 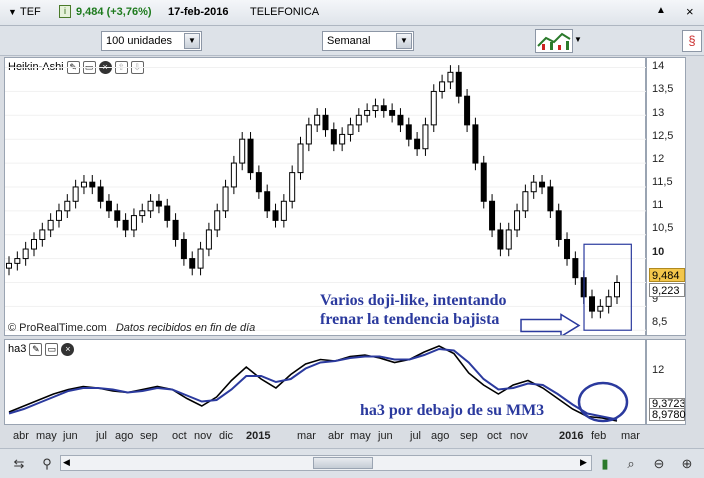 What do you see at coordinates (661, 10) in the screenshot?
I see `collapse-icon: ▲` at bounding box center [661, 10].